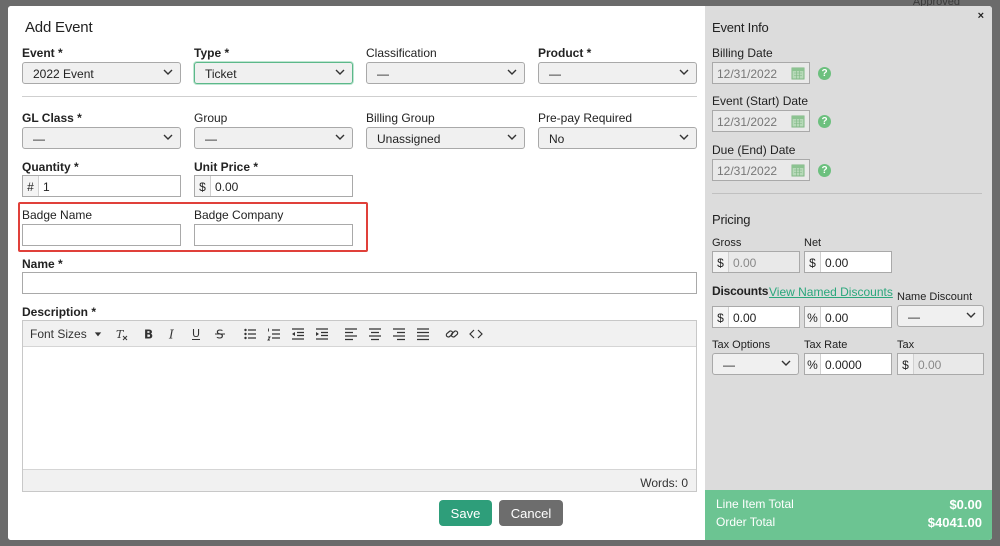 The width and height of the screenshot is (1000, 546). What do you see at coordinates (476, 334) in the screenshot?
I see `code-icon` at bounding box center [476, 334].